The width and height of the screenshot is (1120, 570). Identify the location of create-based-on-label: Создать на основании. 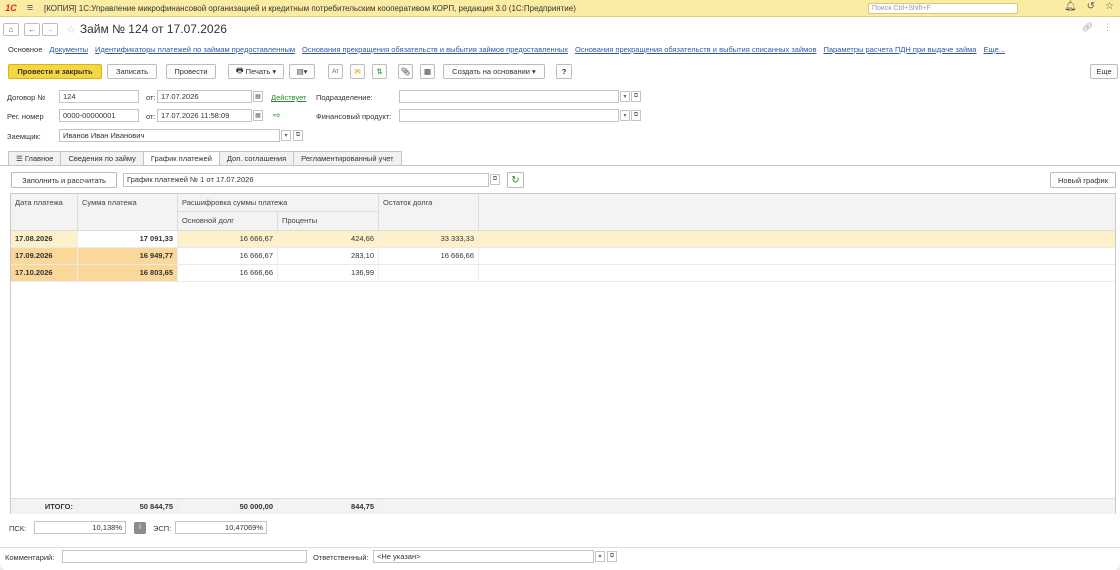
(491, 71).